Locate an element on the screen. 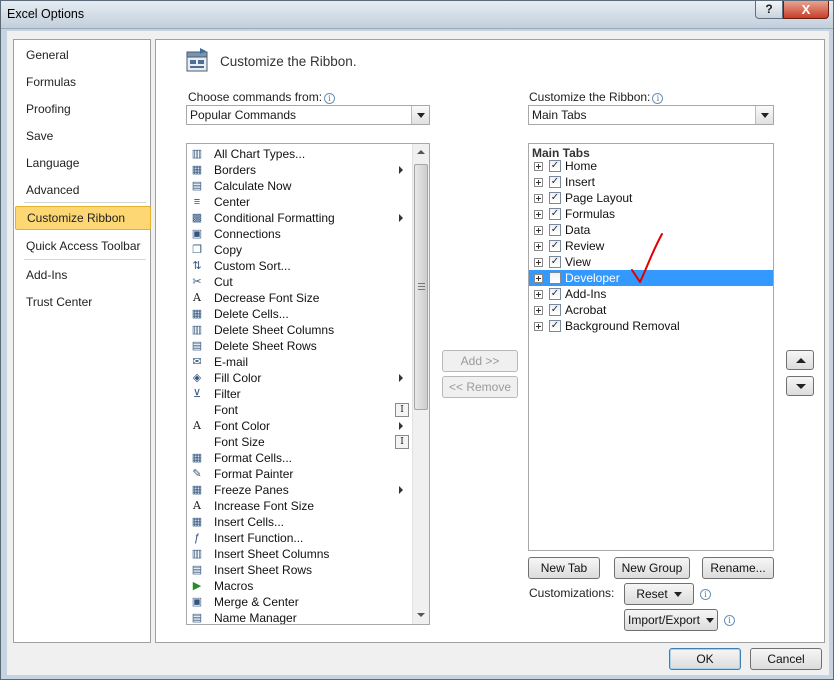 The height and width of the screenshot is (680, 834). customize-ribbon-combo: Main Tabs is located at coordinates (651, 115).